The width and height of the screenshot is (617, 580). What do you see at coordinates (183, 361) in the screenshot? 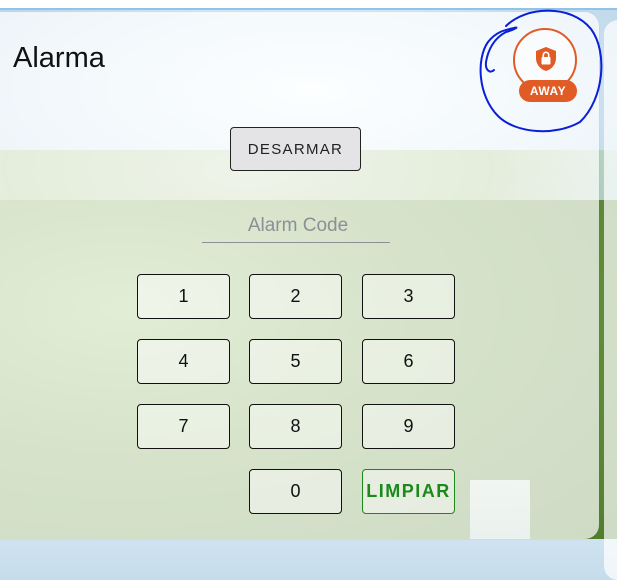
I see `keypad-key-4: 4` at bounding box center [183, 361].